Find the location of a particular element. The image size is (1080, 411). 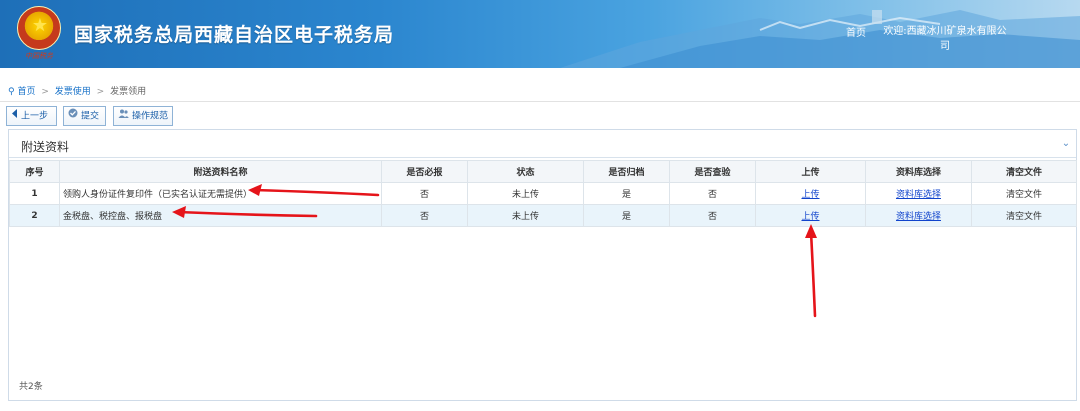

location-pin-icon: ⚲ is located at coordinates (11, 92).